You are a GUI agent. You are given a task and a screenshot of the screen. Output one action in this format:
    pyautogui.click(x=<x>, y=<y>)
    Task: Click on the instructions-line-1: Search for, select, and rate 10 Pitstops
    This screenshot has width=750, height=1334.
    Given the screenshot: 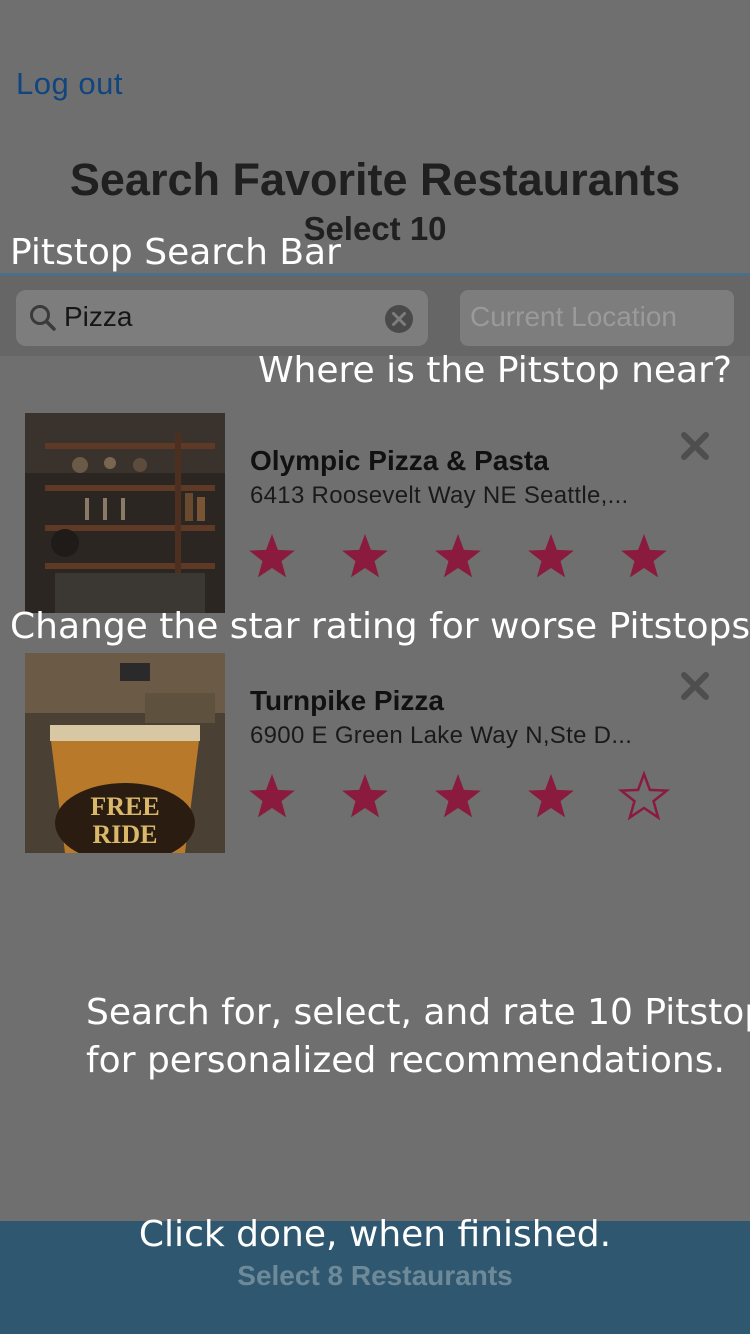 What is the action you would take?
    pyautogui.click(x=418, y=1012)
    